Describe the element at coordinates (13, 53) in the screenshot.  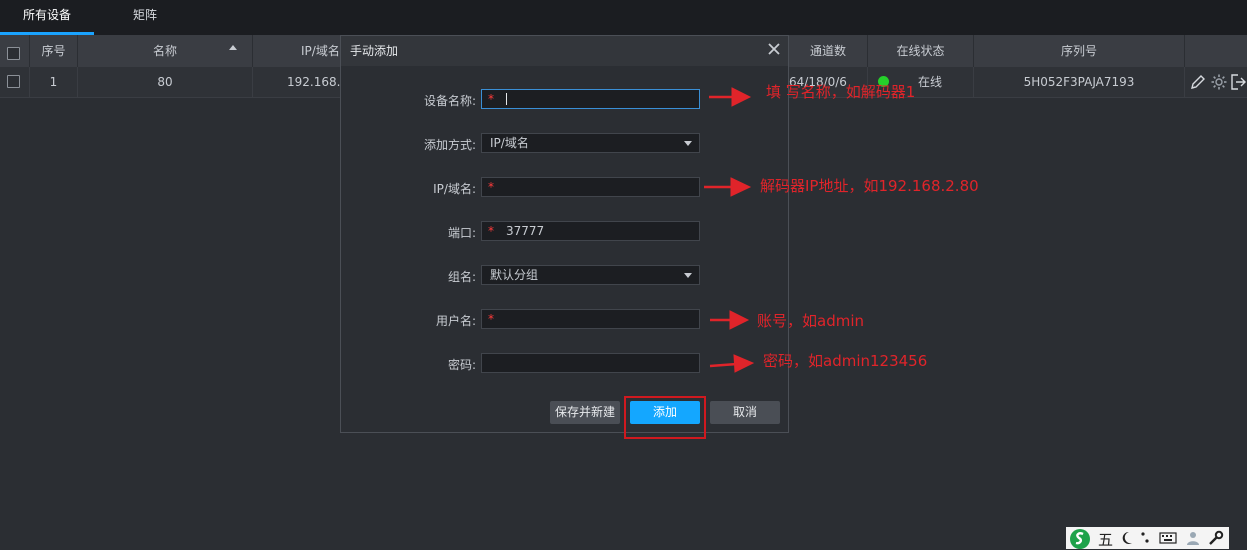
I see `select-all-checkbox` at that location.